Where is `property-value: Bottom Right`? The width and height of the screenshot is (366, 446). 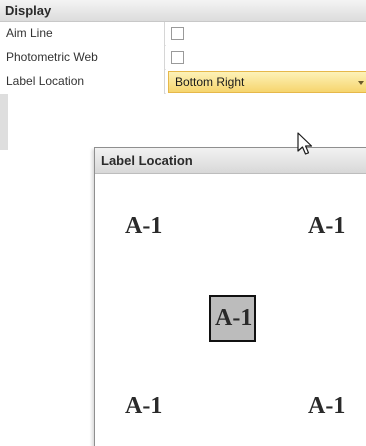 property-value: Bottom Right is located at coordinates (266, 82).